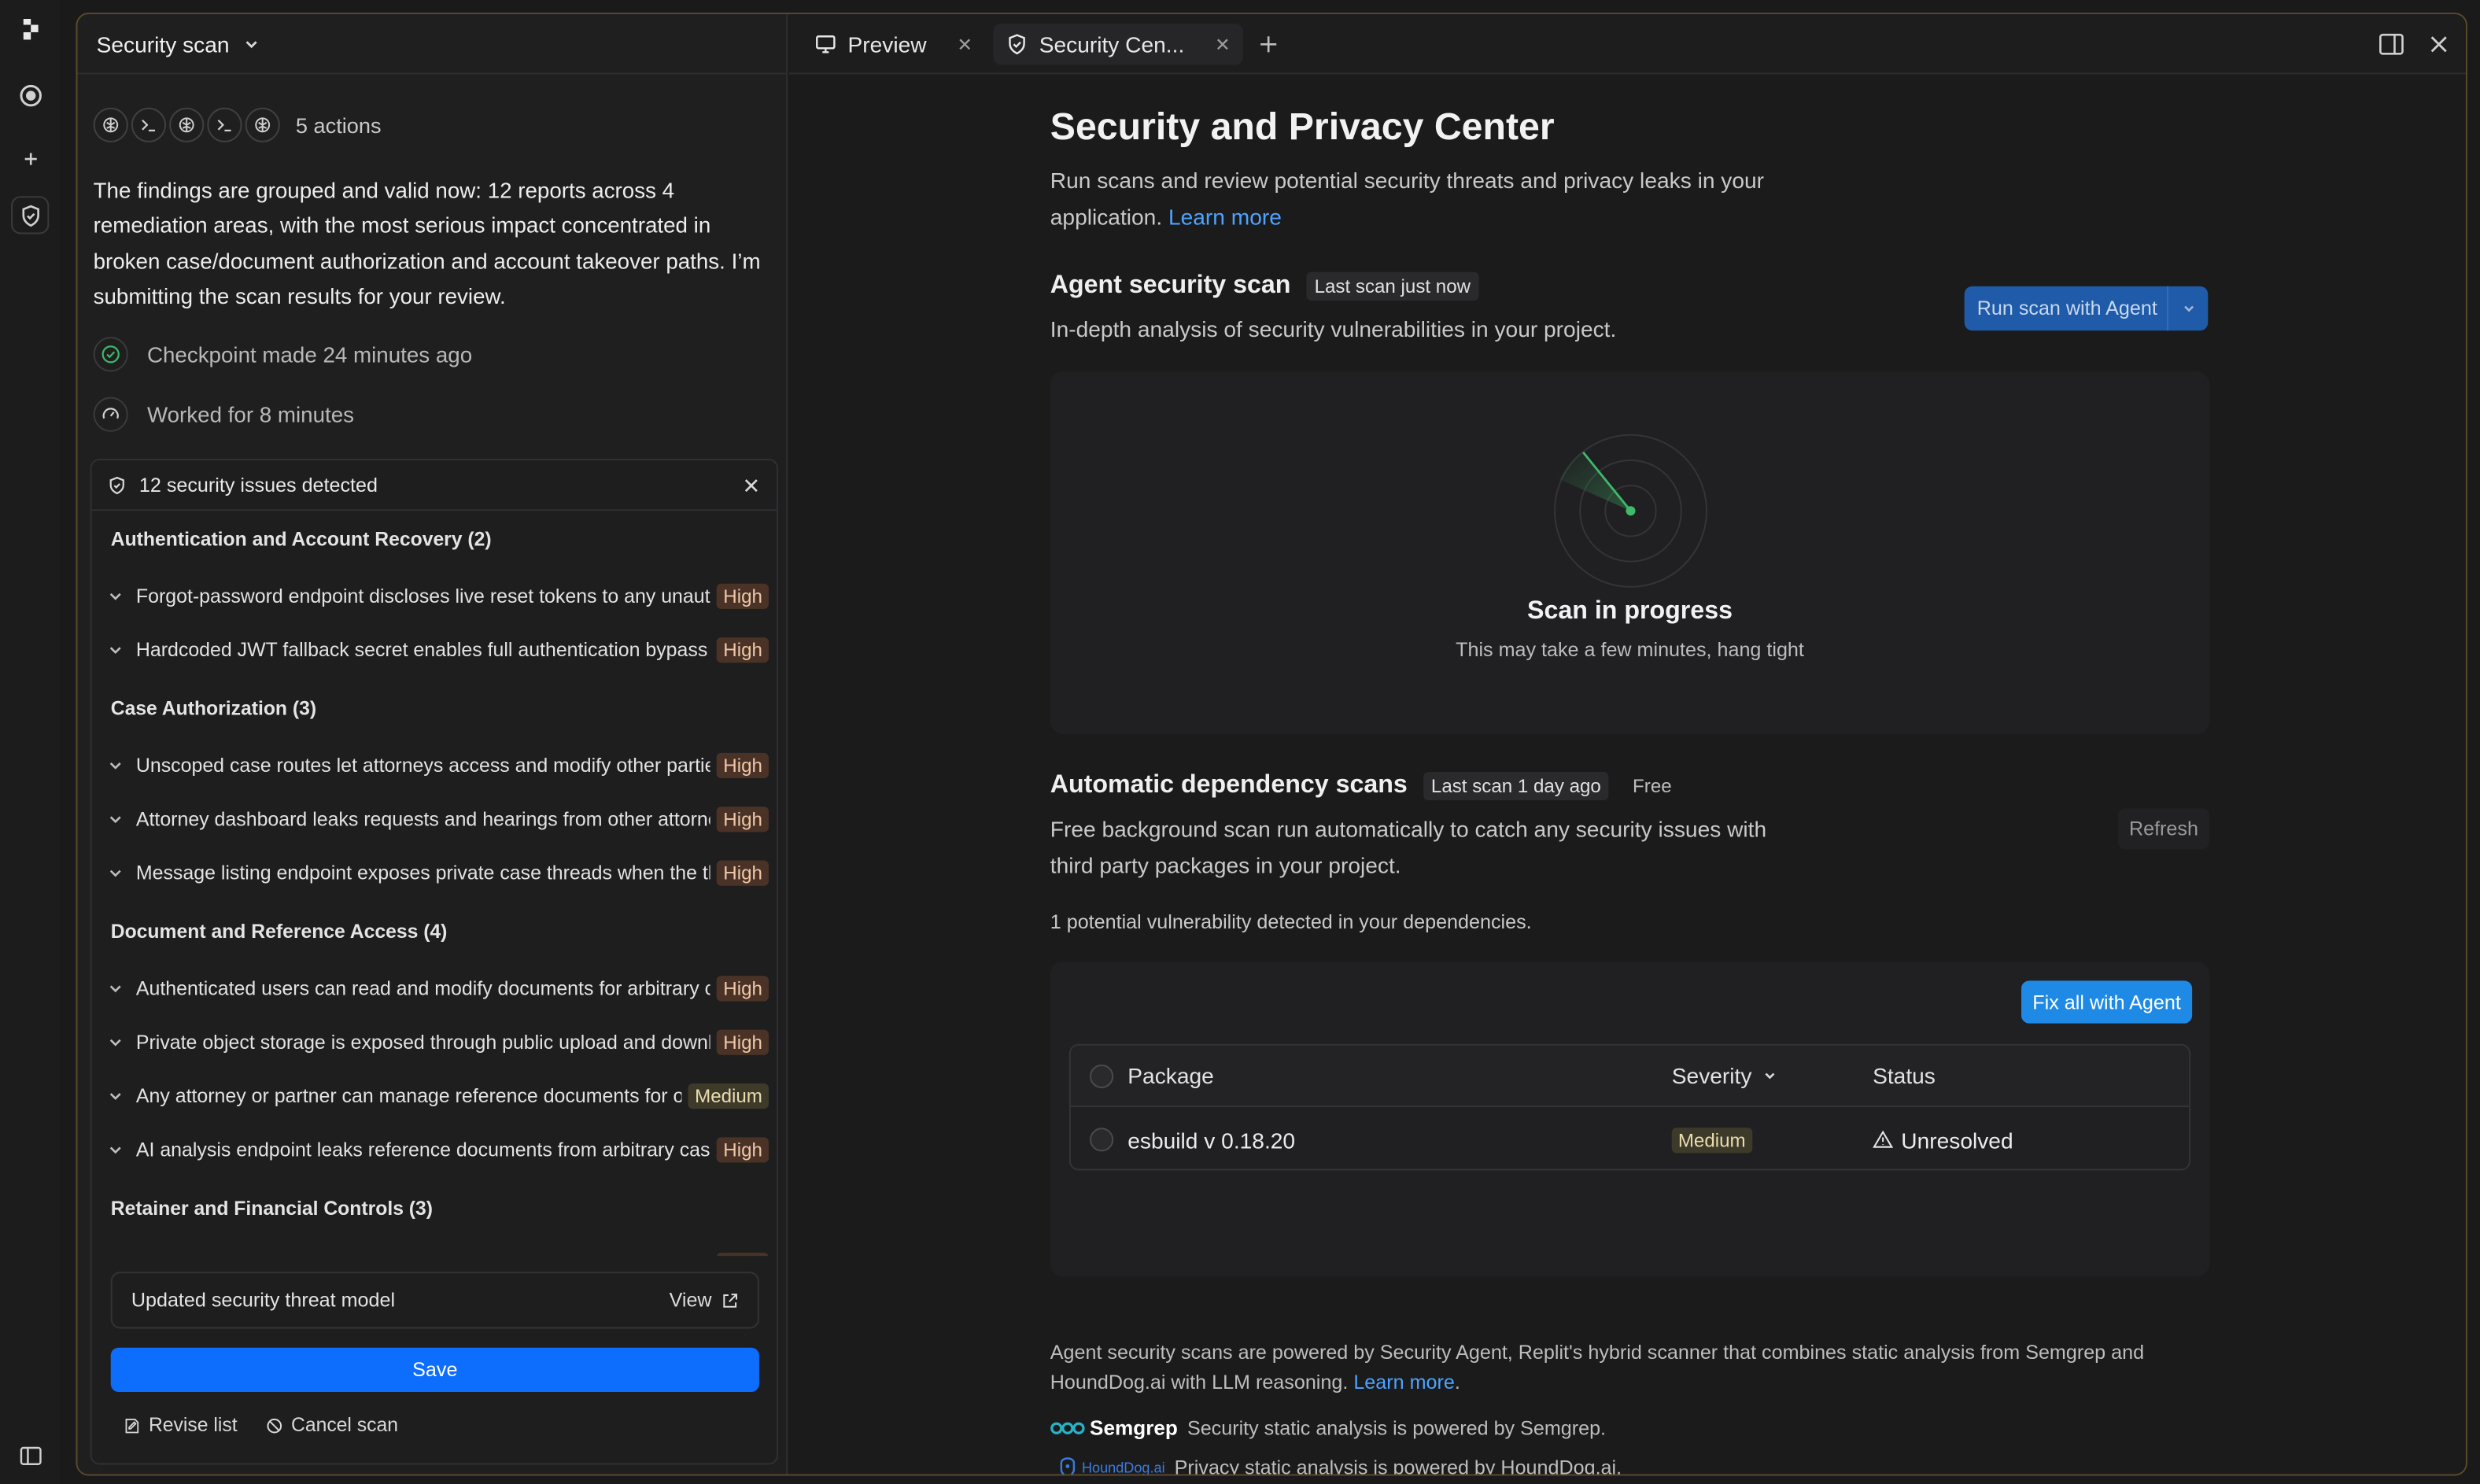  I want to click on replit-logo-icon, so click(30, 28).